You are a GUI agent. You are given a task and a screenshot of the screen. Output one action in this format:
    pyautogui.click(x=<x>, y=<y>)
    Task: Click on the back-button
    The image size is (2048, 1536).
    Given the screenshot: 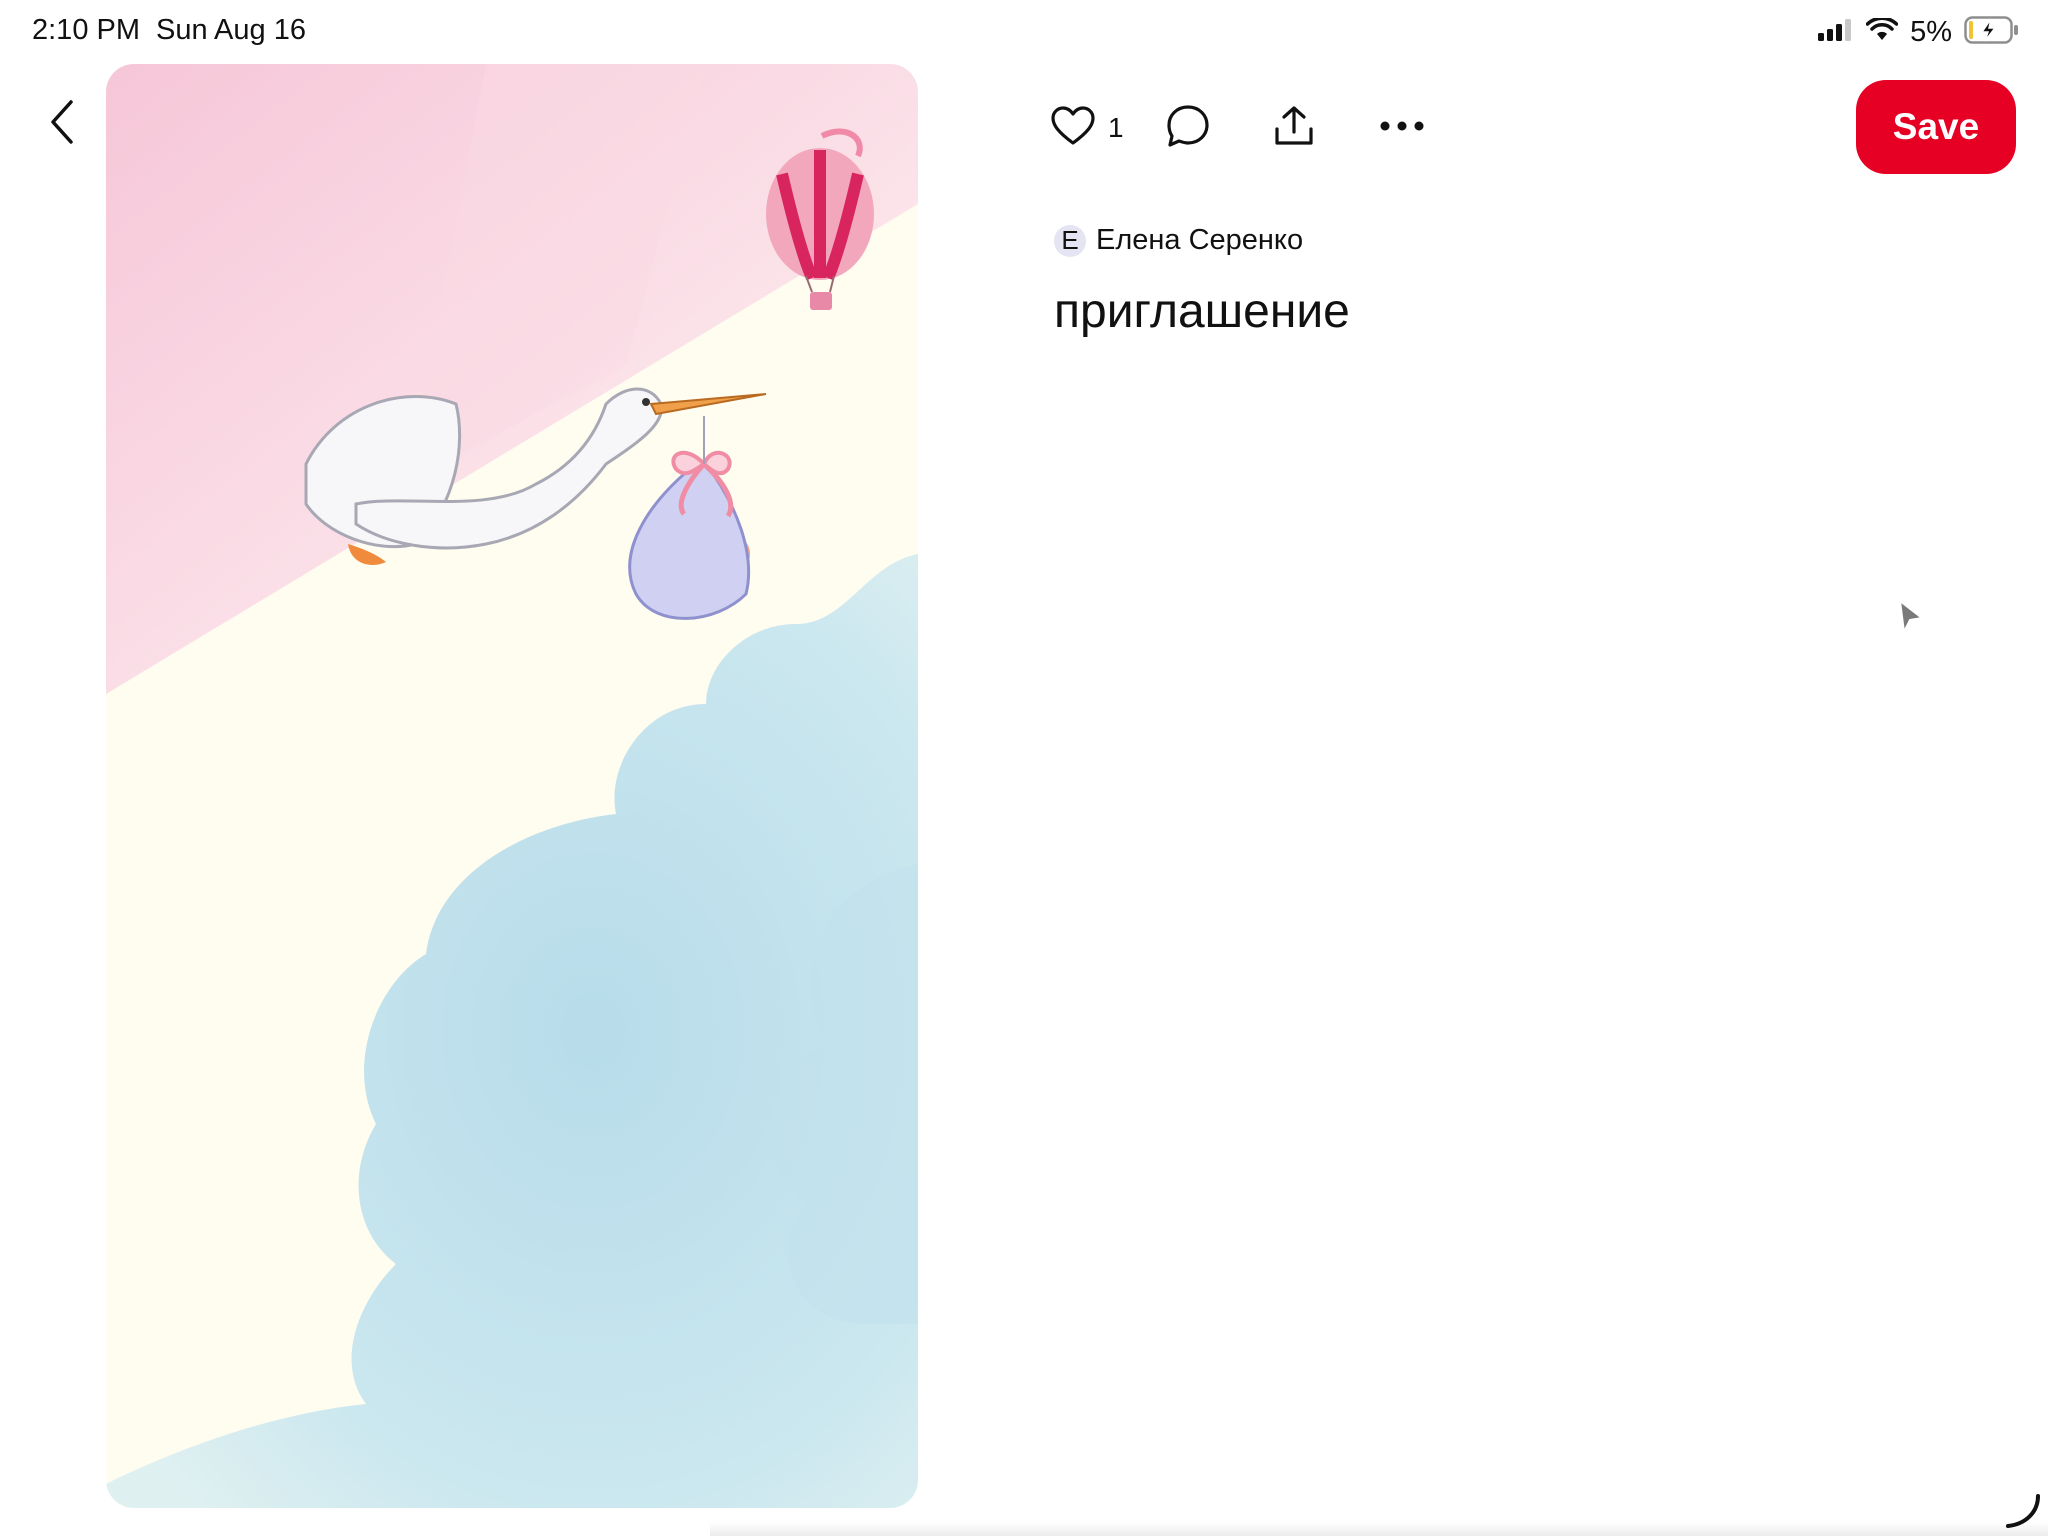 What is the action you would take?
    pyautogui.click(x=62, y=124)
    